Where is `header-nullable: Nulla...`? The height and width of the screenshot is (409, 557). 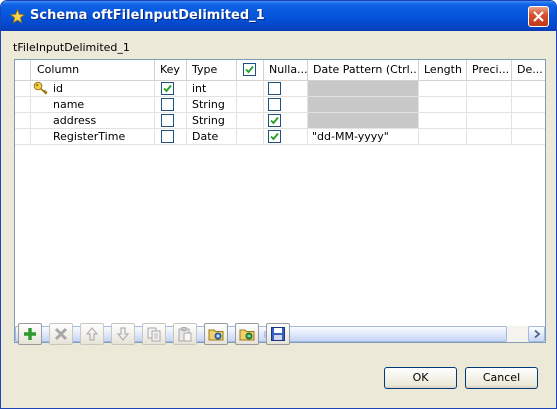 header-nullable: Nulla... is located at coordinates (286, 70).